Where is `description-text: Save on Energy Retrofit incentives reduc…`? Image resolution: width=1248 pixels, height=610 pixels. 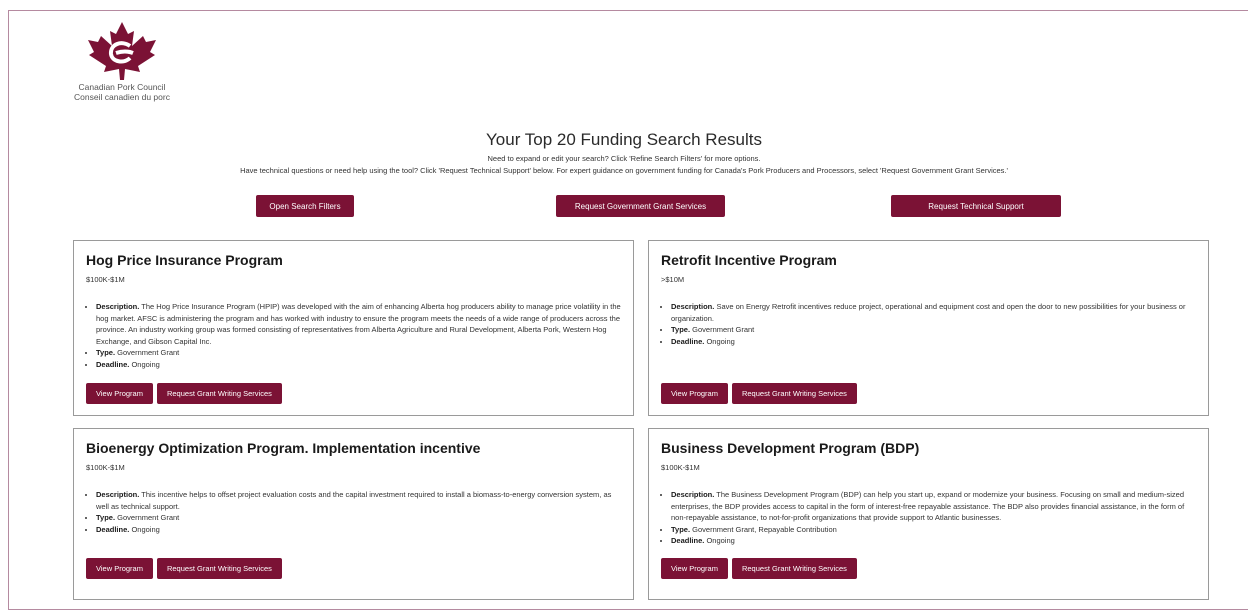
description-text: Save on Energy Retrofit incentives reduc… is located at coordinates (928, 312).